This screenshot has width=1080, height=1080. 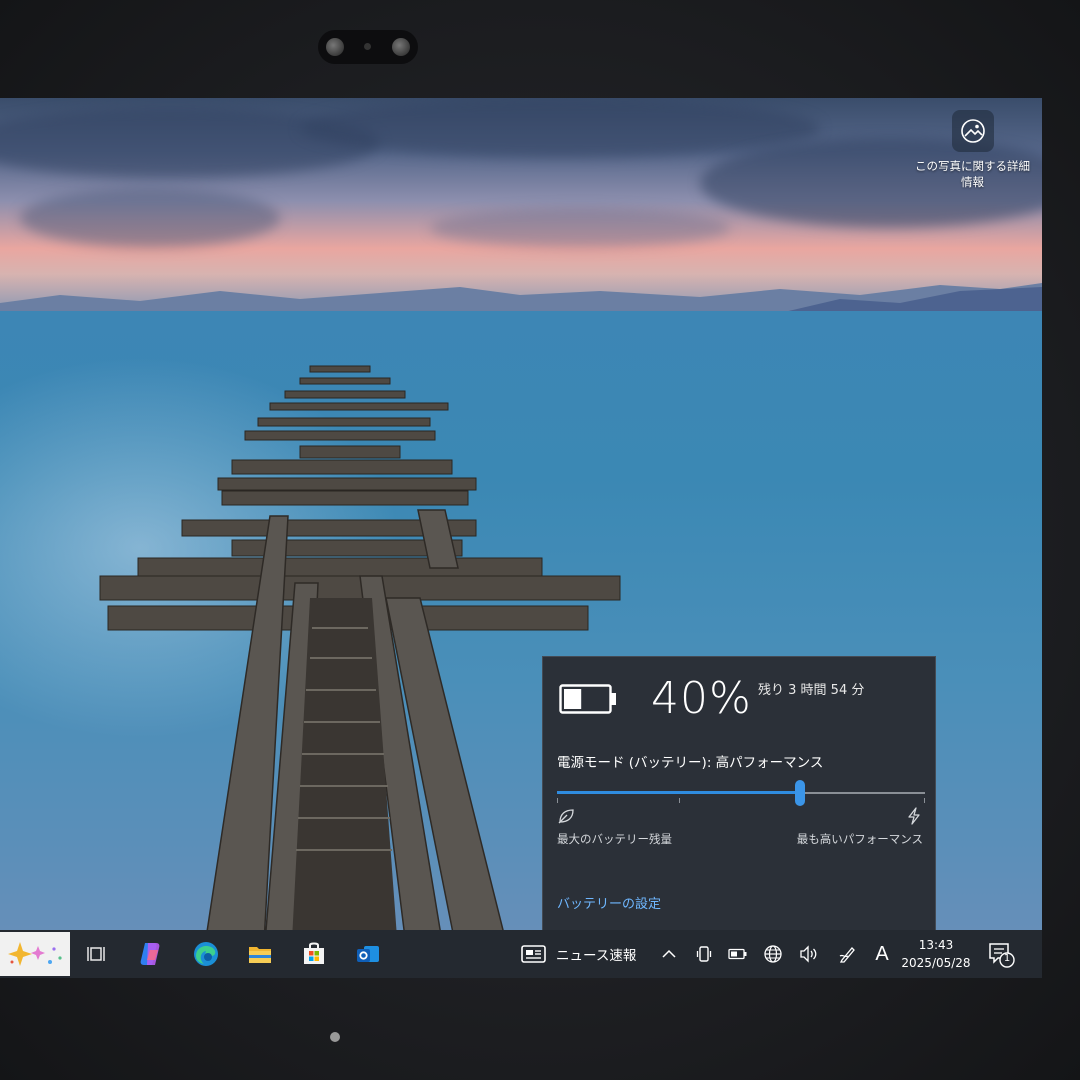 What do you see at coordinates (614, 839) in the screenshot?
I see `slider-left-label: 最大のバッテリー残量` at bounding box center [614, 839].